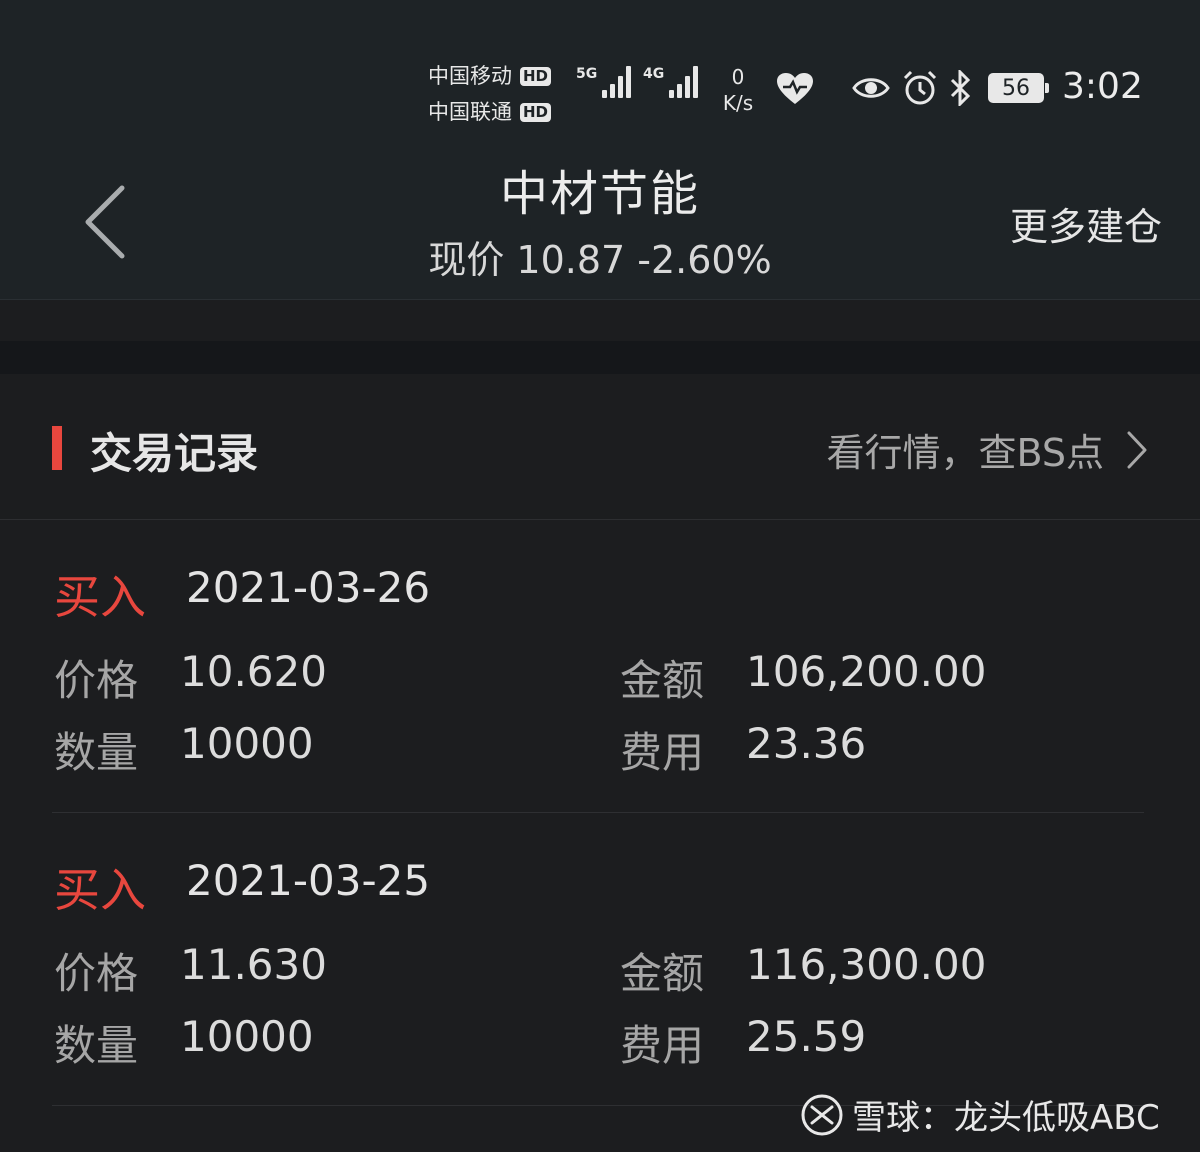 The width and height of the screenshot is (1200, 1152). Describe the element at coordinates (600, 447) in the screenshot. I see `section-header: 交易记录 看行情，查BS点` at that location.